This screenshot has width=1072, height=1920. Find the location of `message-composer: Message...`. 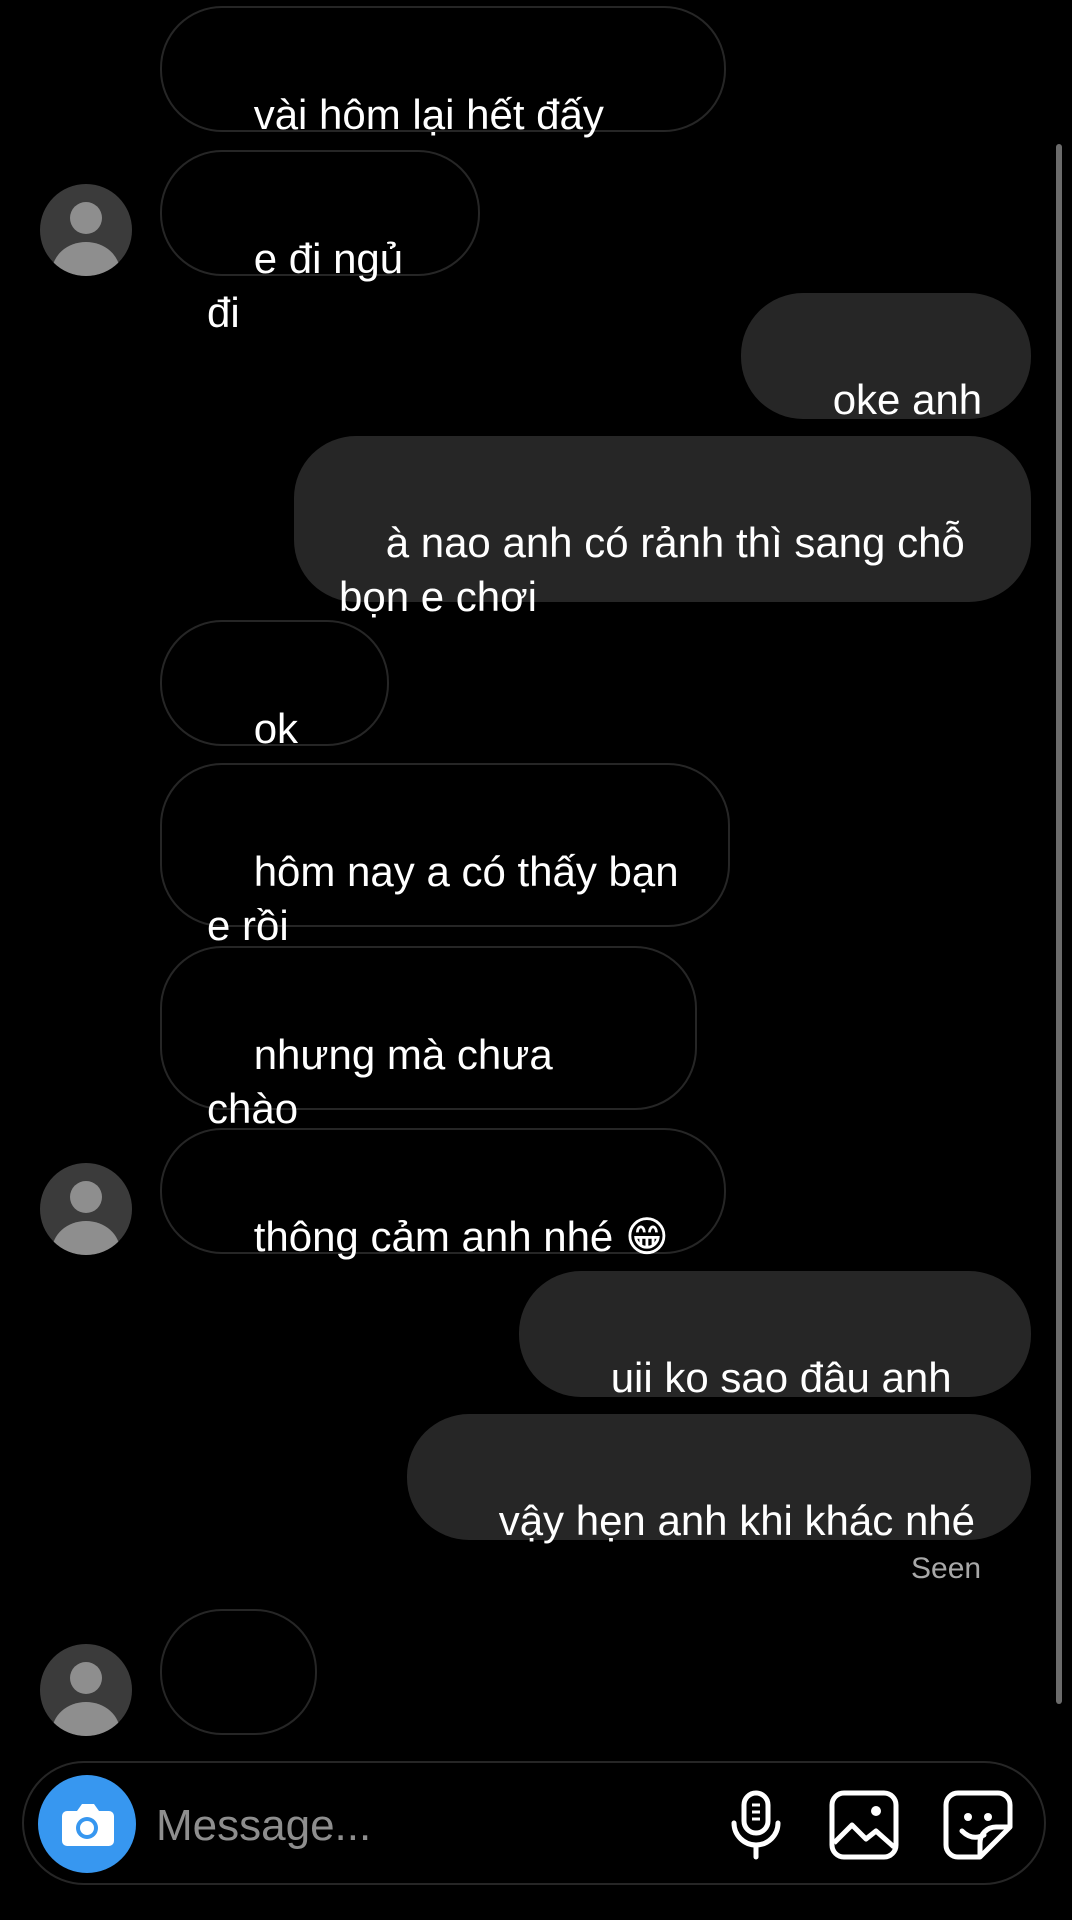

message-composer: Message... is located at coordinates (534, 1823).